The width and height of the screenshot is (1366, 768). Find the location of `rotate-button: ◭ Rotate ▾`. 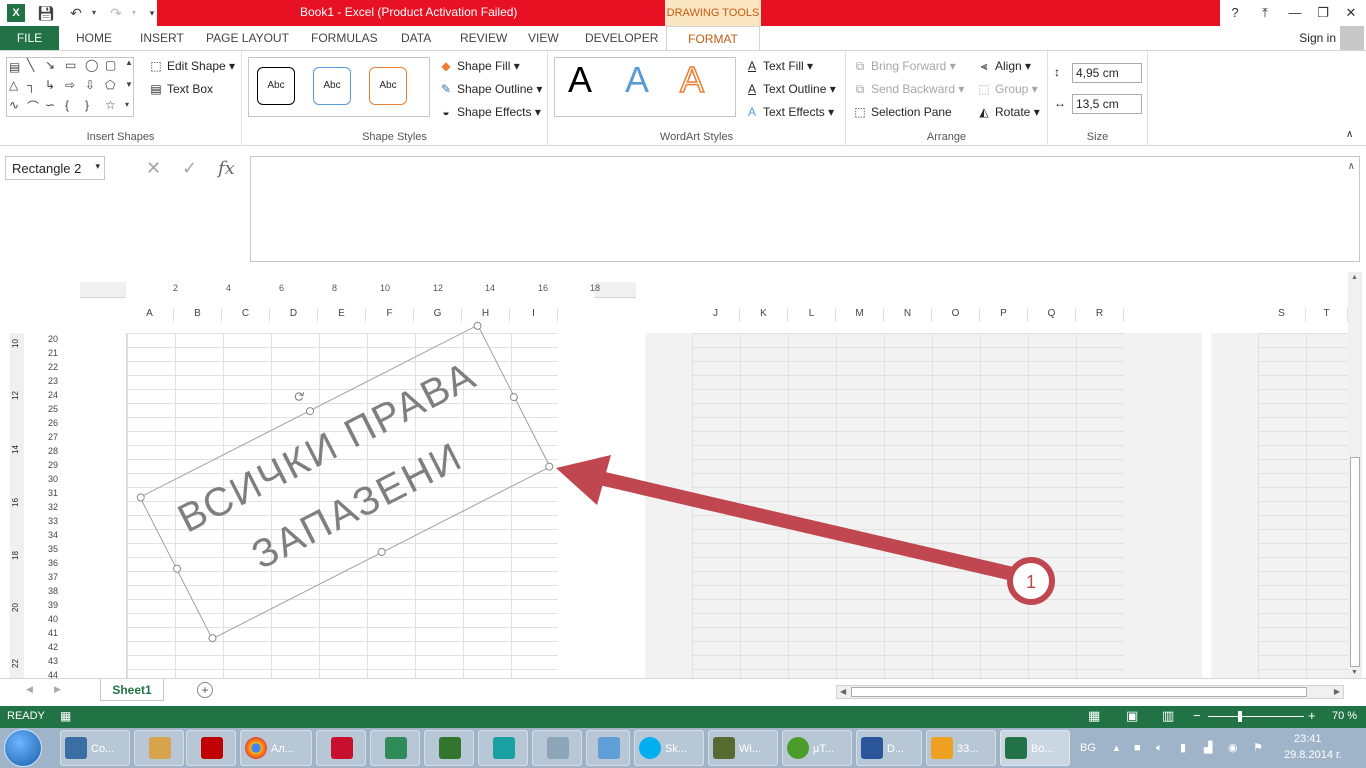

rotate-button: ◭ Rotate ▾ is located at coordinates (1007, 112).